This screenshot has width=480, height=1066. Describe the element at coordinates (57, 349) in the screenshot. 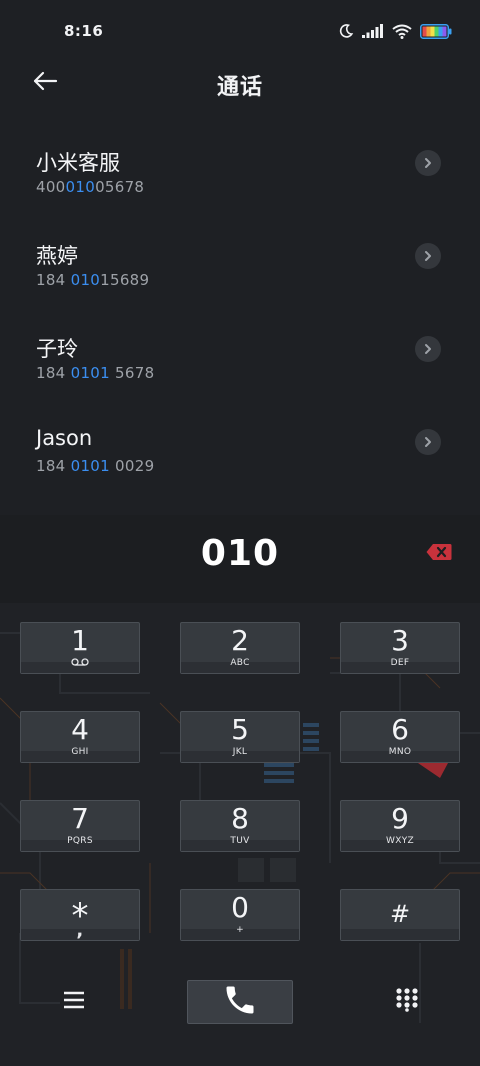

I see `contact-name: 子玲` at that location.